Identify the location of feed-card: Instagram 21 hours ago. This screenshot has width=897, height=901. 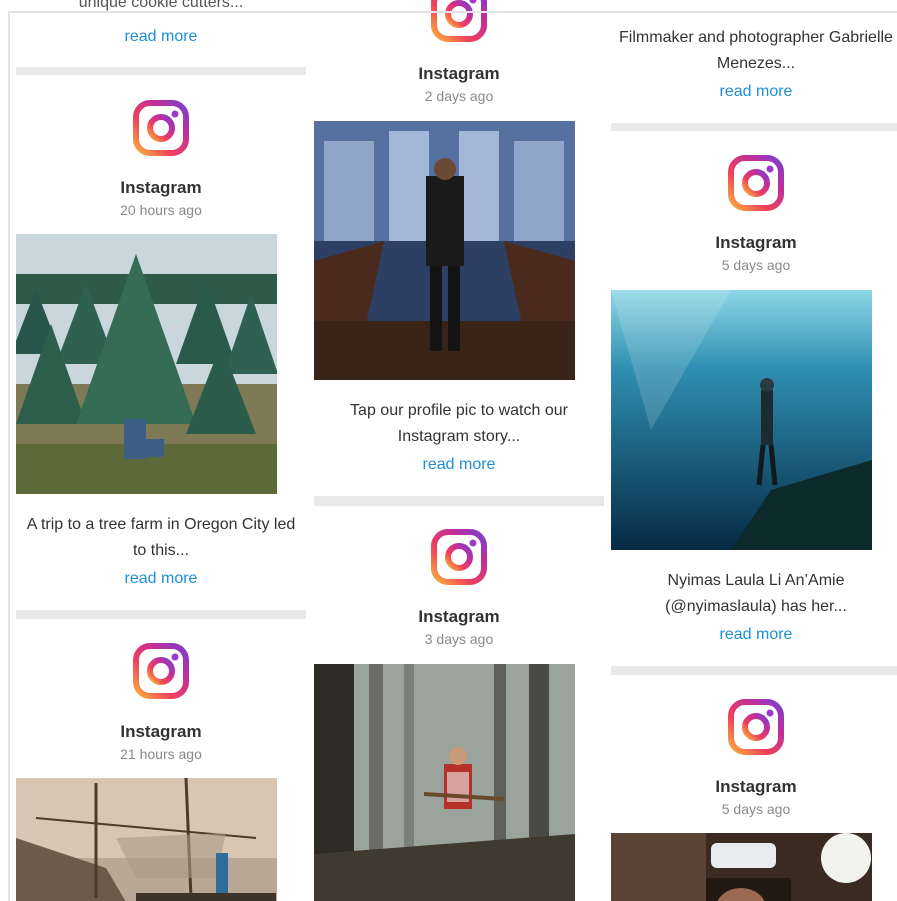
(161, 760).